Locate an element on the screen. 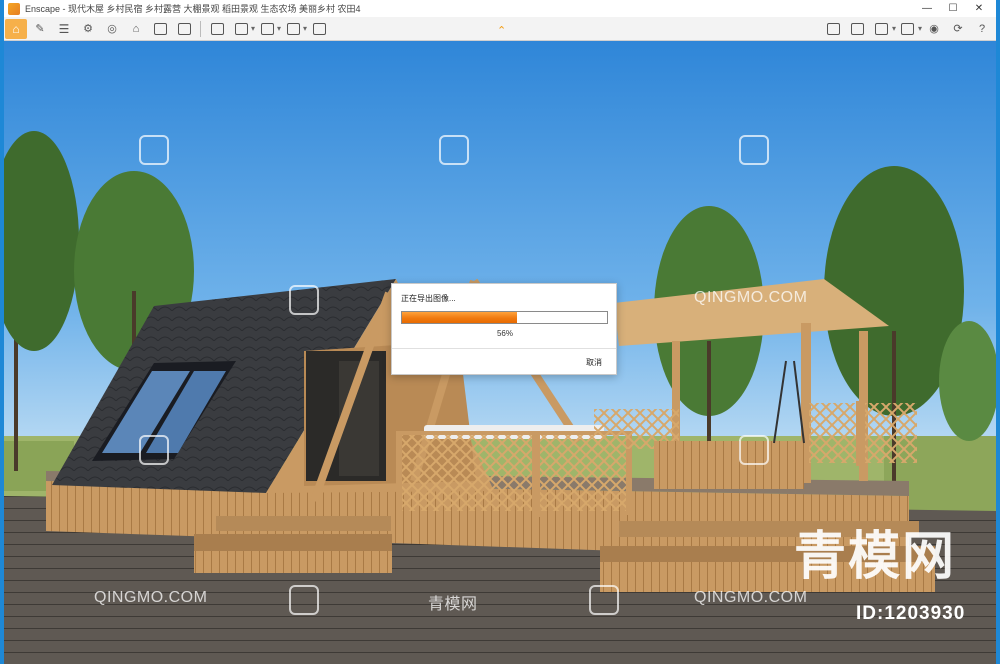 This screenshot has height=664, width=1000. view-button: ◉ is located at coordinates (934, 29).